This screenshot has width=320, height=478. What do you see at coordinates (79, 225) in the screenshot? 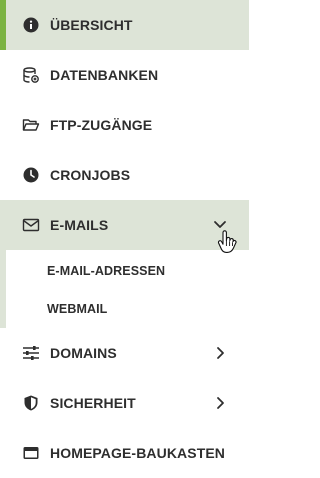
I see `nav-item-label: E-MAILS` at bounding box center [79, 225].